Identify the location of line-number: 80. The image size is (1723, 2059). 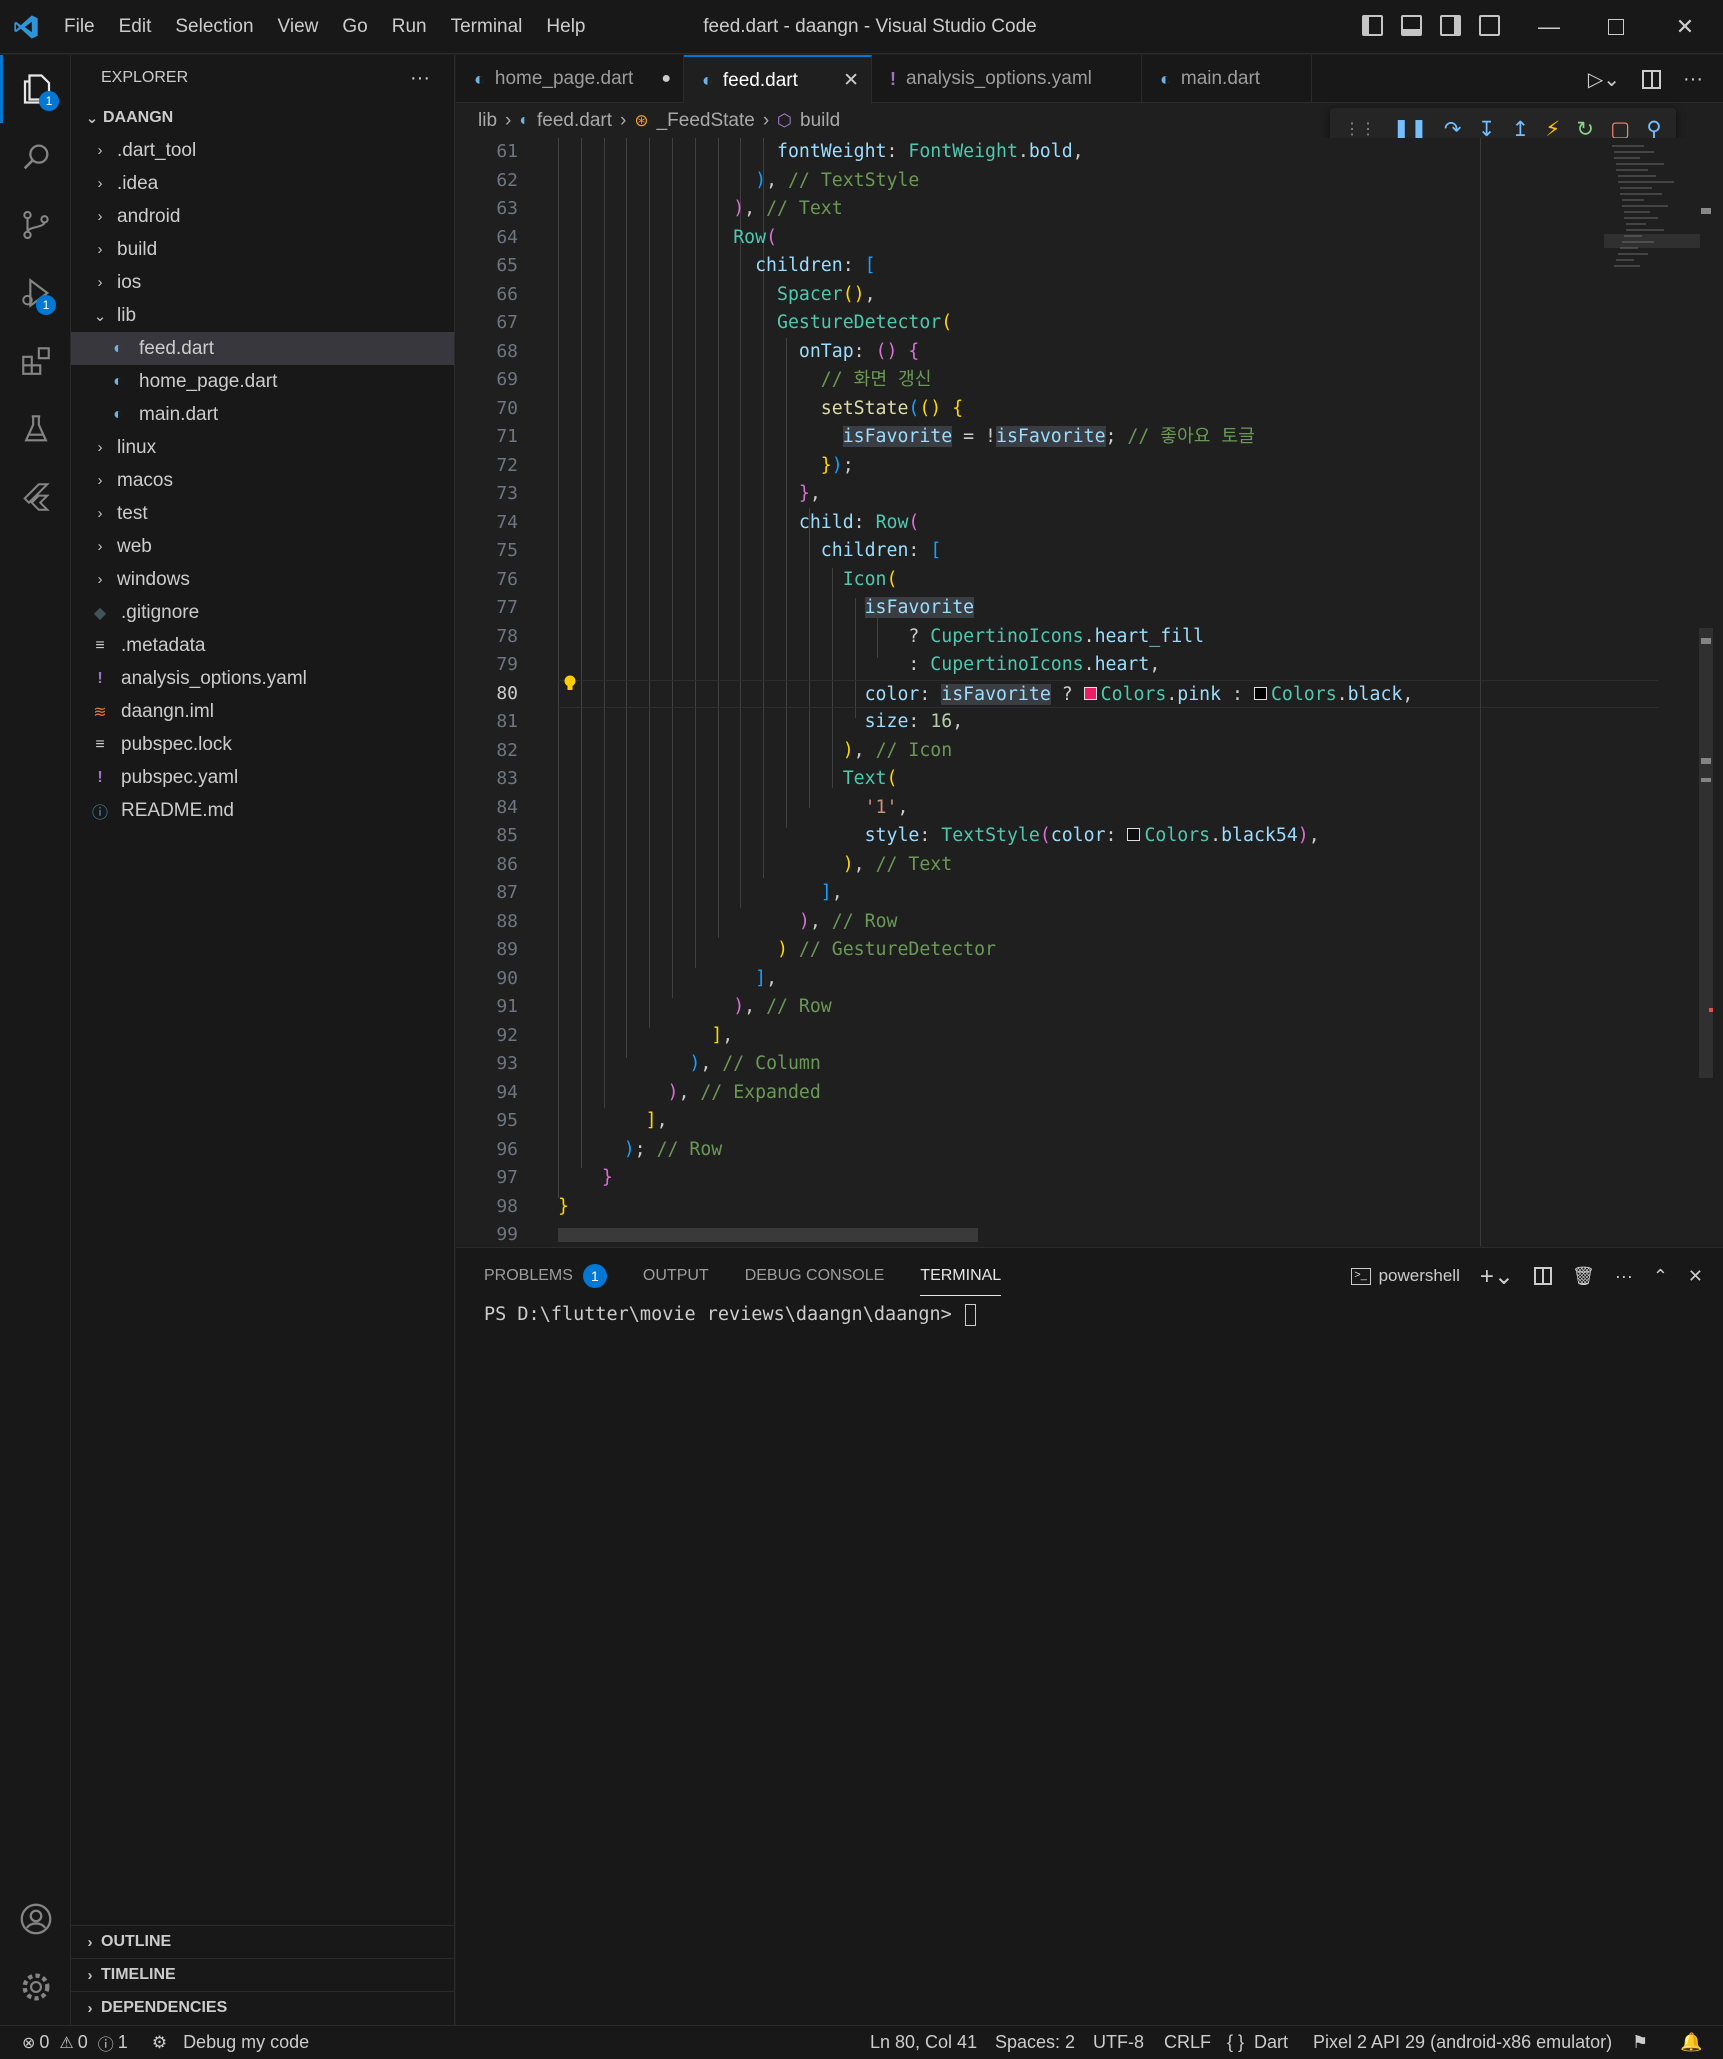
(507, 693).